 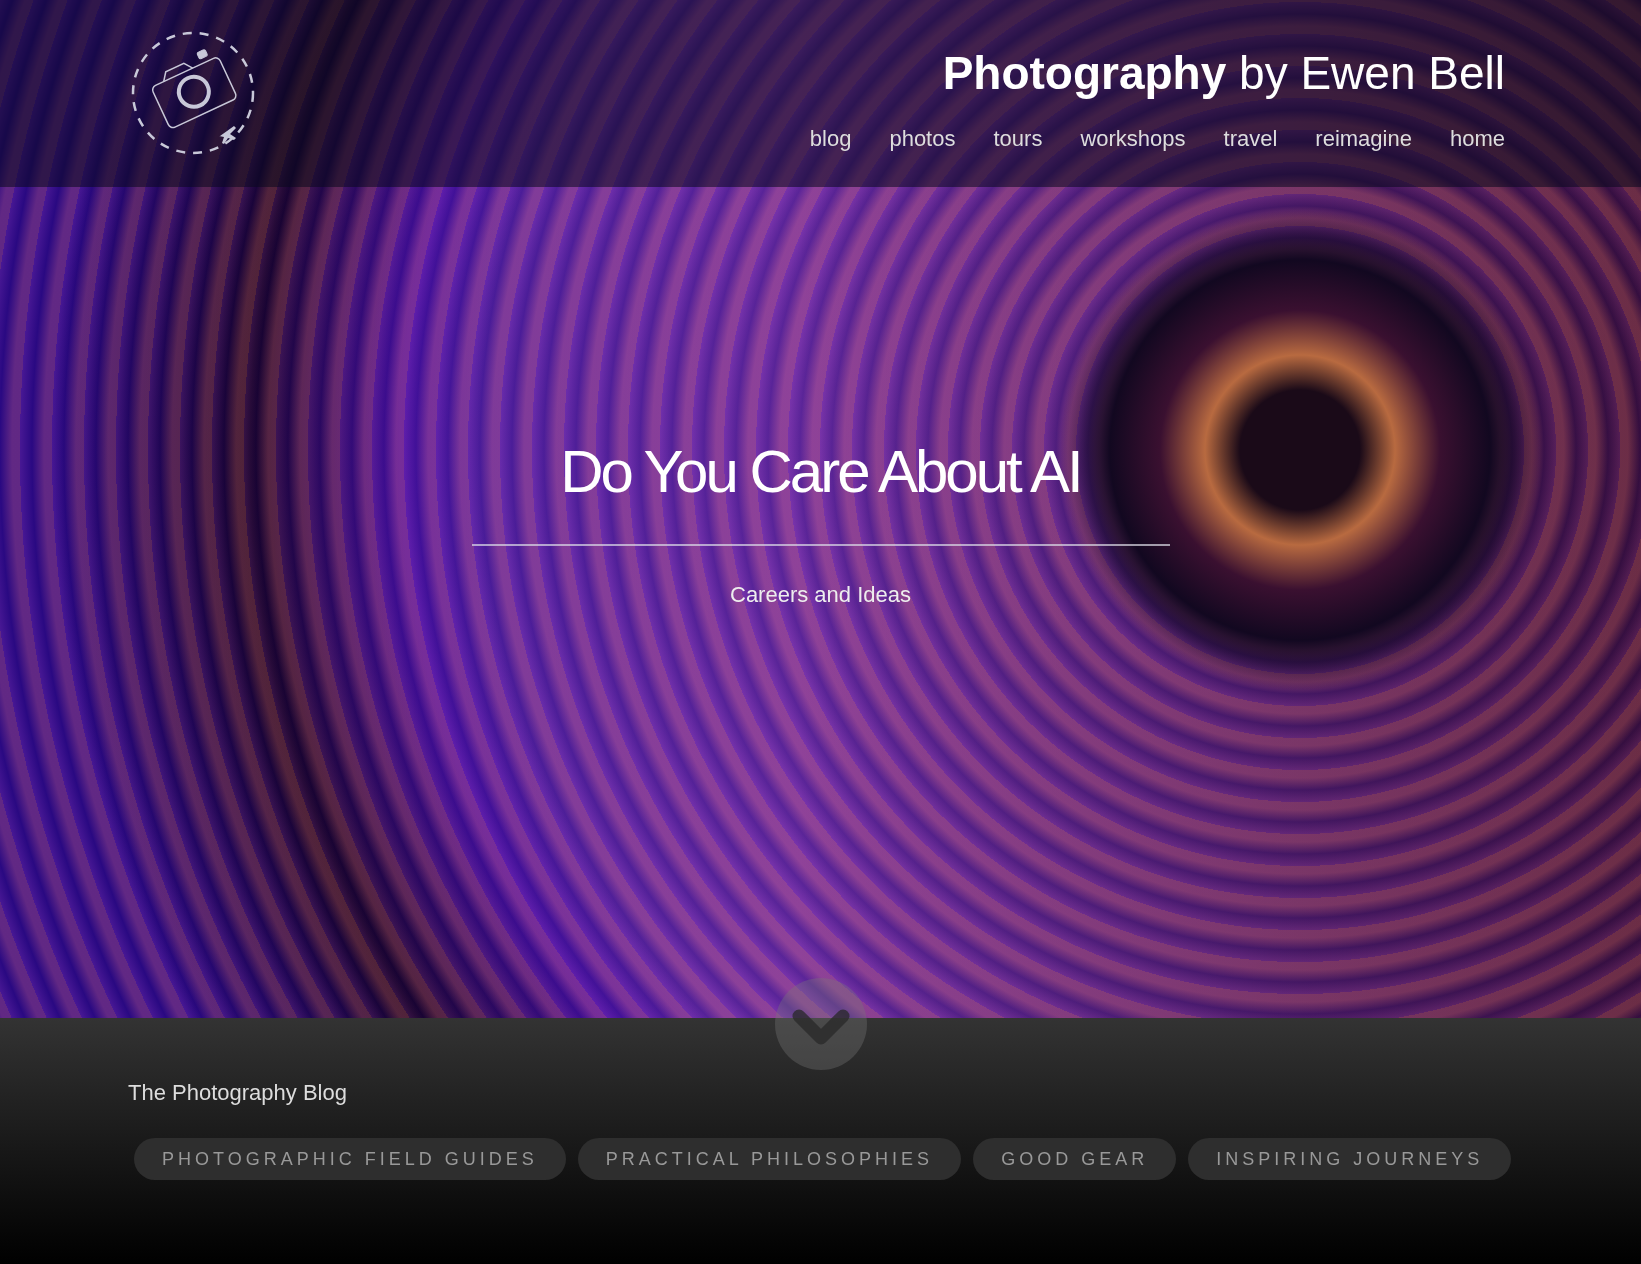 What do you see at coordinates (1350, 1159) in the screenshot?
I see `category-button: INSPIRING JOURNEYS` at bounding box center [1350, 1159].